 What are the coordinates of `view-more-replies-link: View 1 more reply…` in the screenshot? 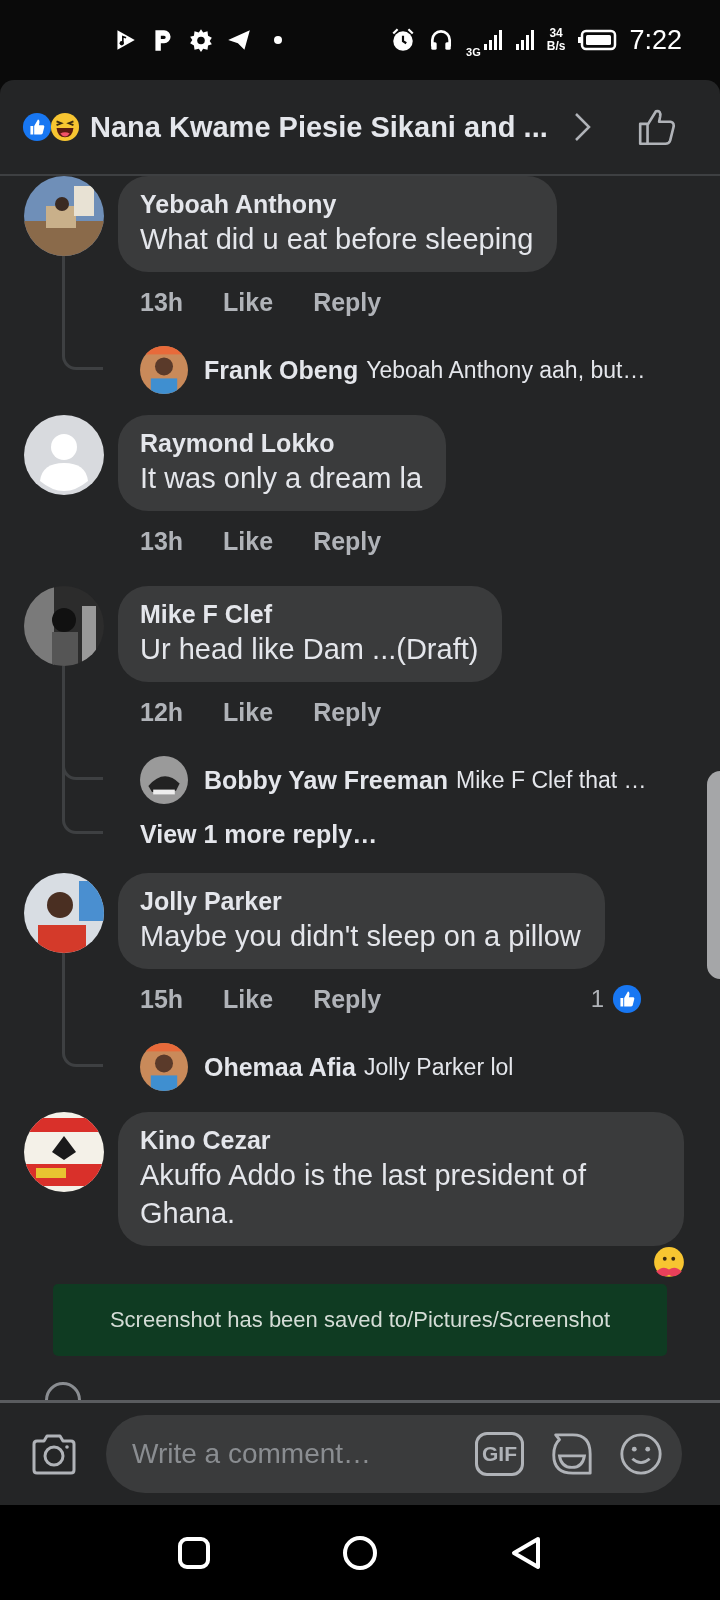 It's located at (259, 834).